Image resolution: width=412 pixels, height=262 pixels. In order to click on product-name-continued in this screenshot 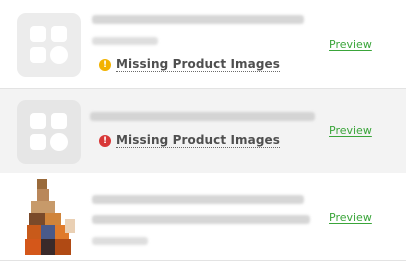, I will do `click(201, 219)`.